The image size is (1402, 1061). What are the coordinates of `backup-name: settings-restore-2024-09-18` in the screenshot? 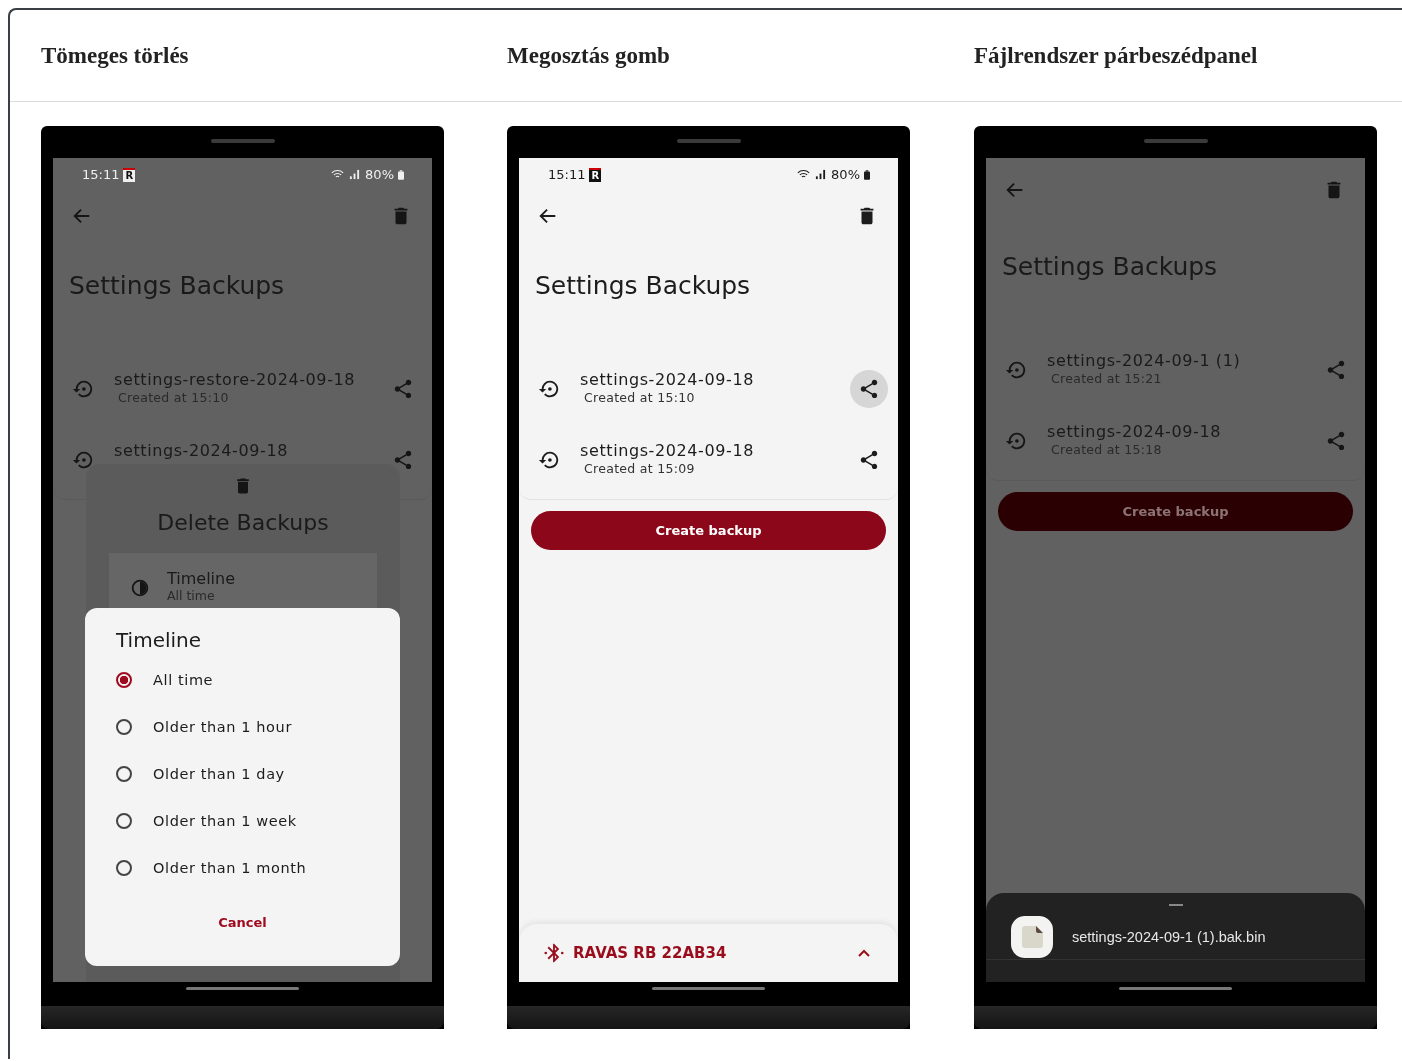 It's located at (235, 379).